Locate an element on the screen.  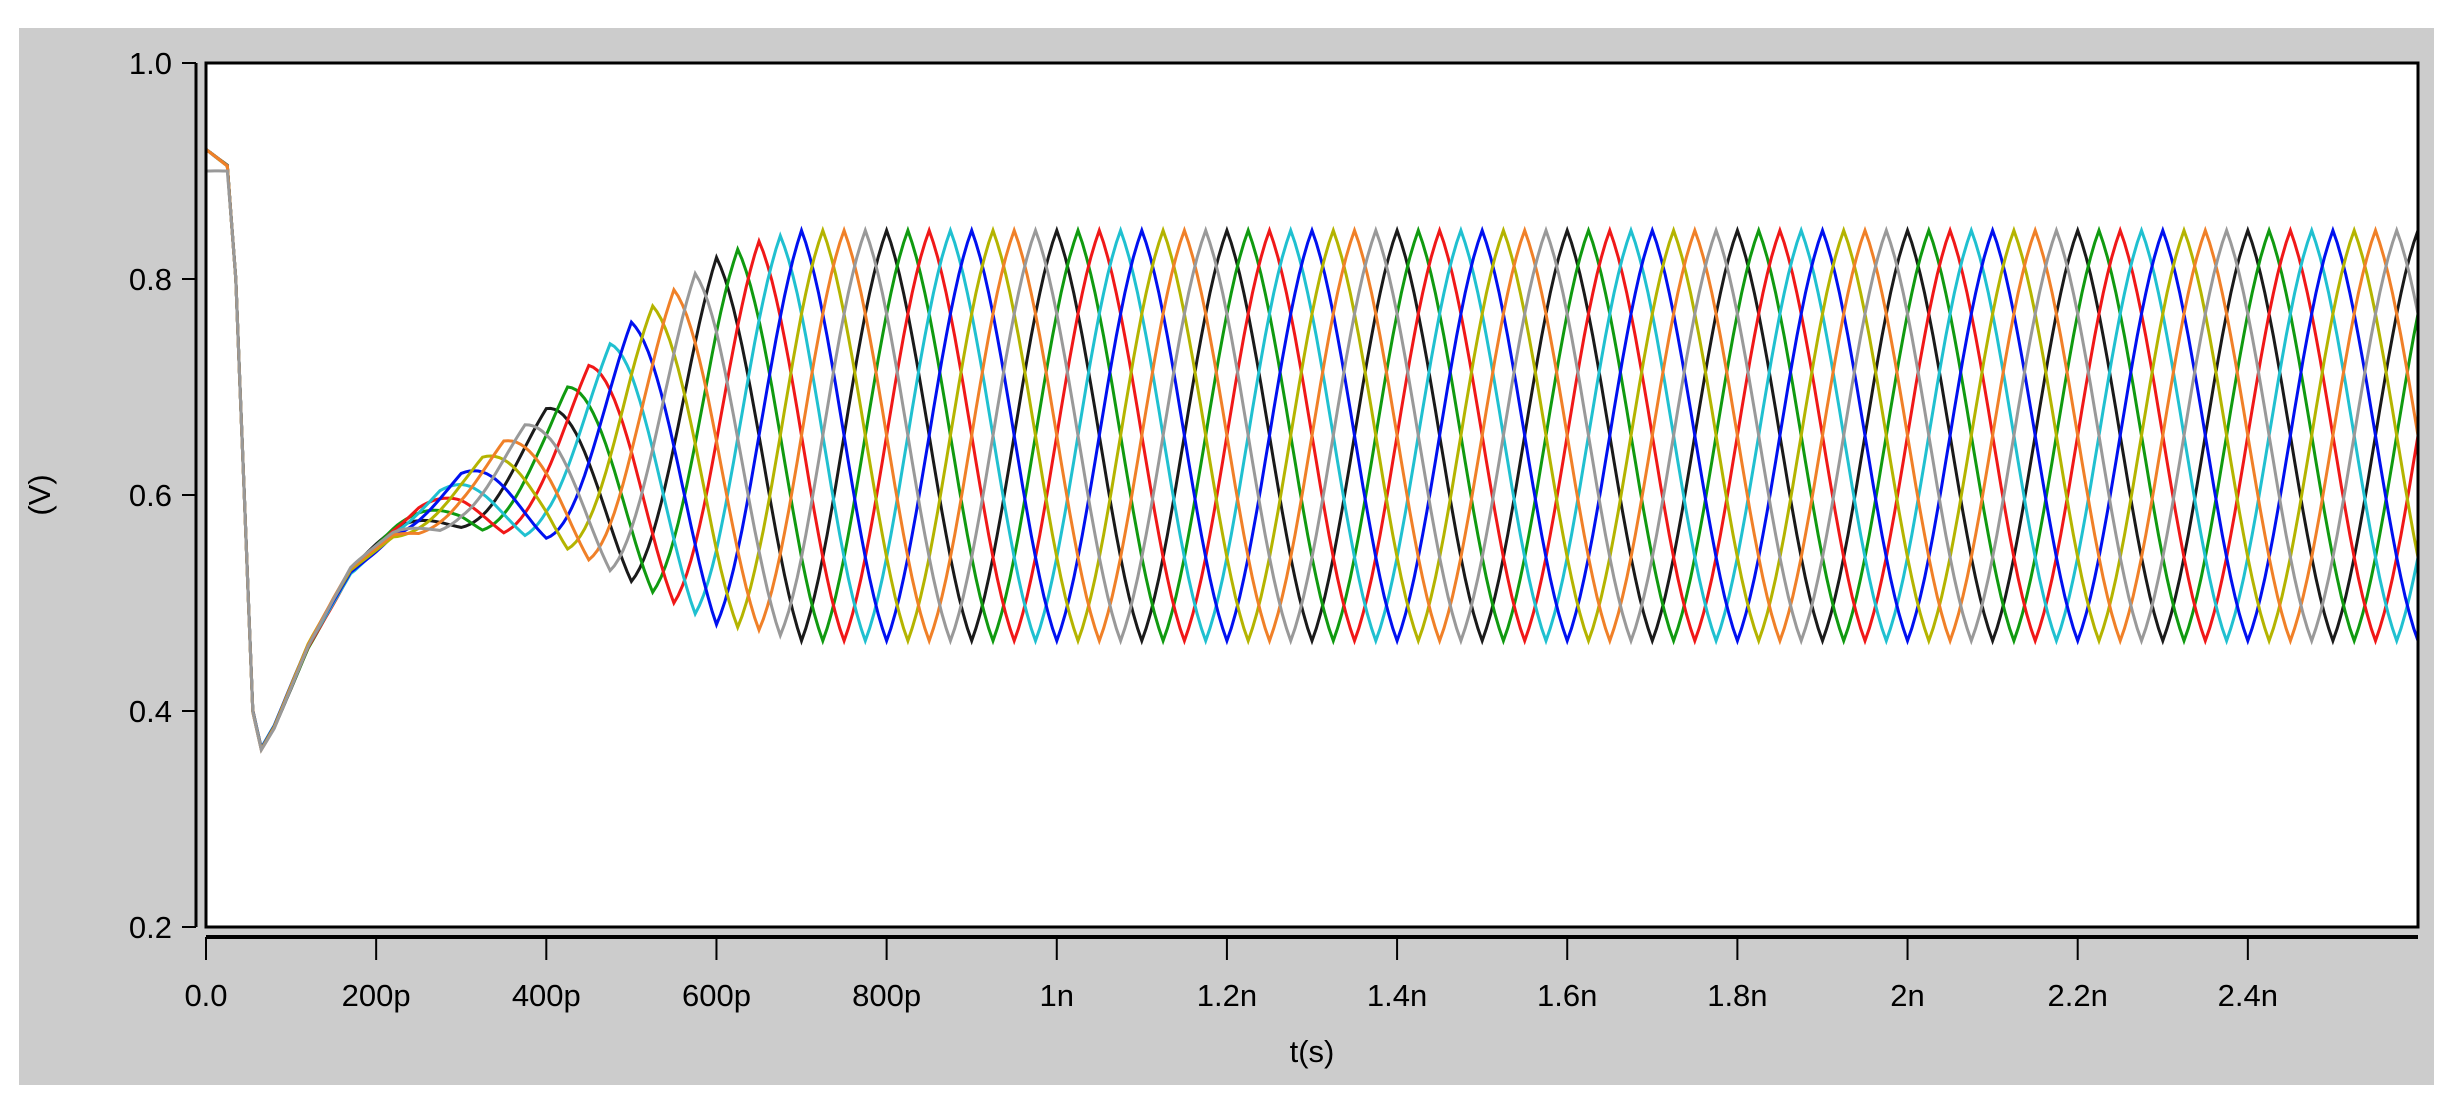
x-tick-label: 1.8n is located at coordinates (1737, 995).